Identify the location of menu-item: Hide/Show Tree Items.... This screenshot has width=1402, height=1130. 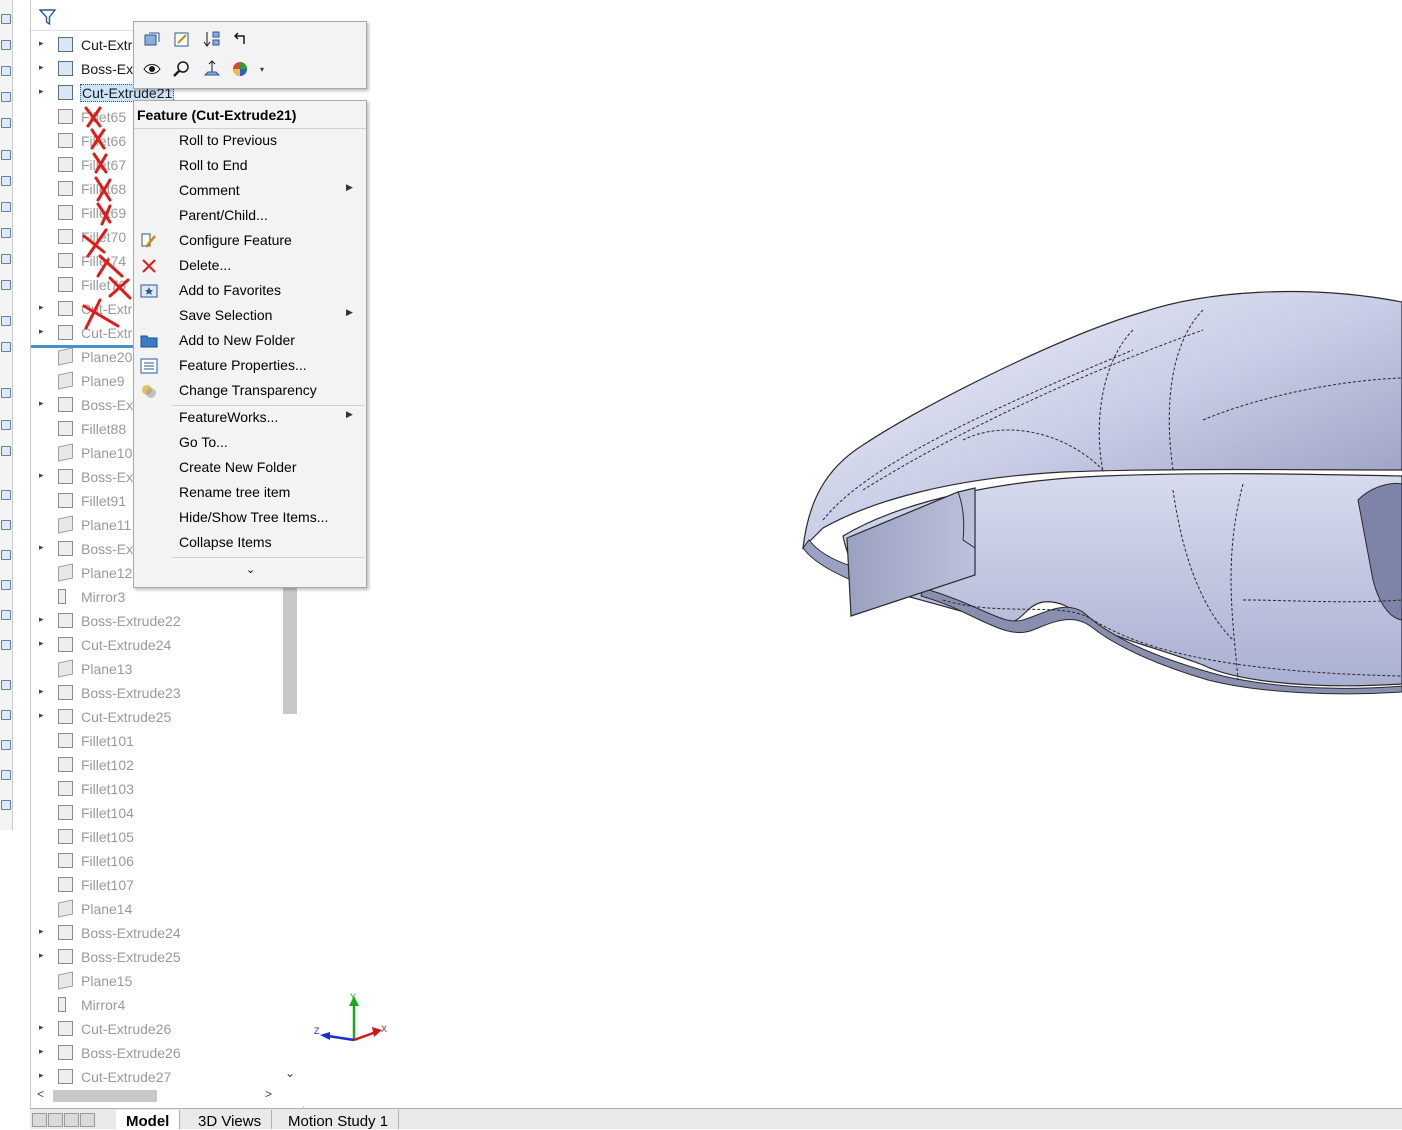
(250, 518).